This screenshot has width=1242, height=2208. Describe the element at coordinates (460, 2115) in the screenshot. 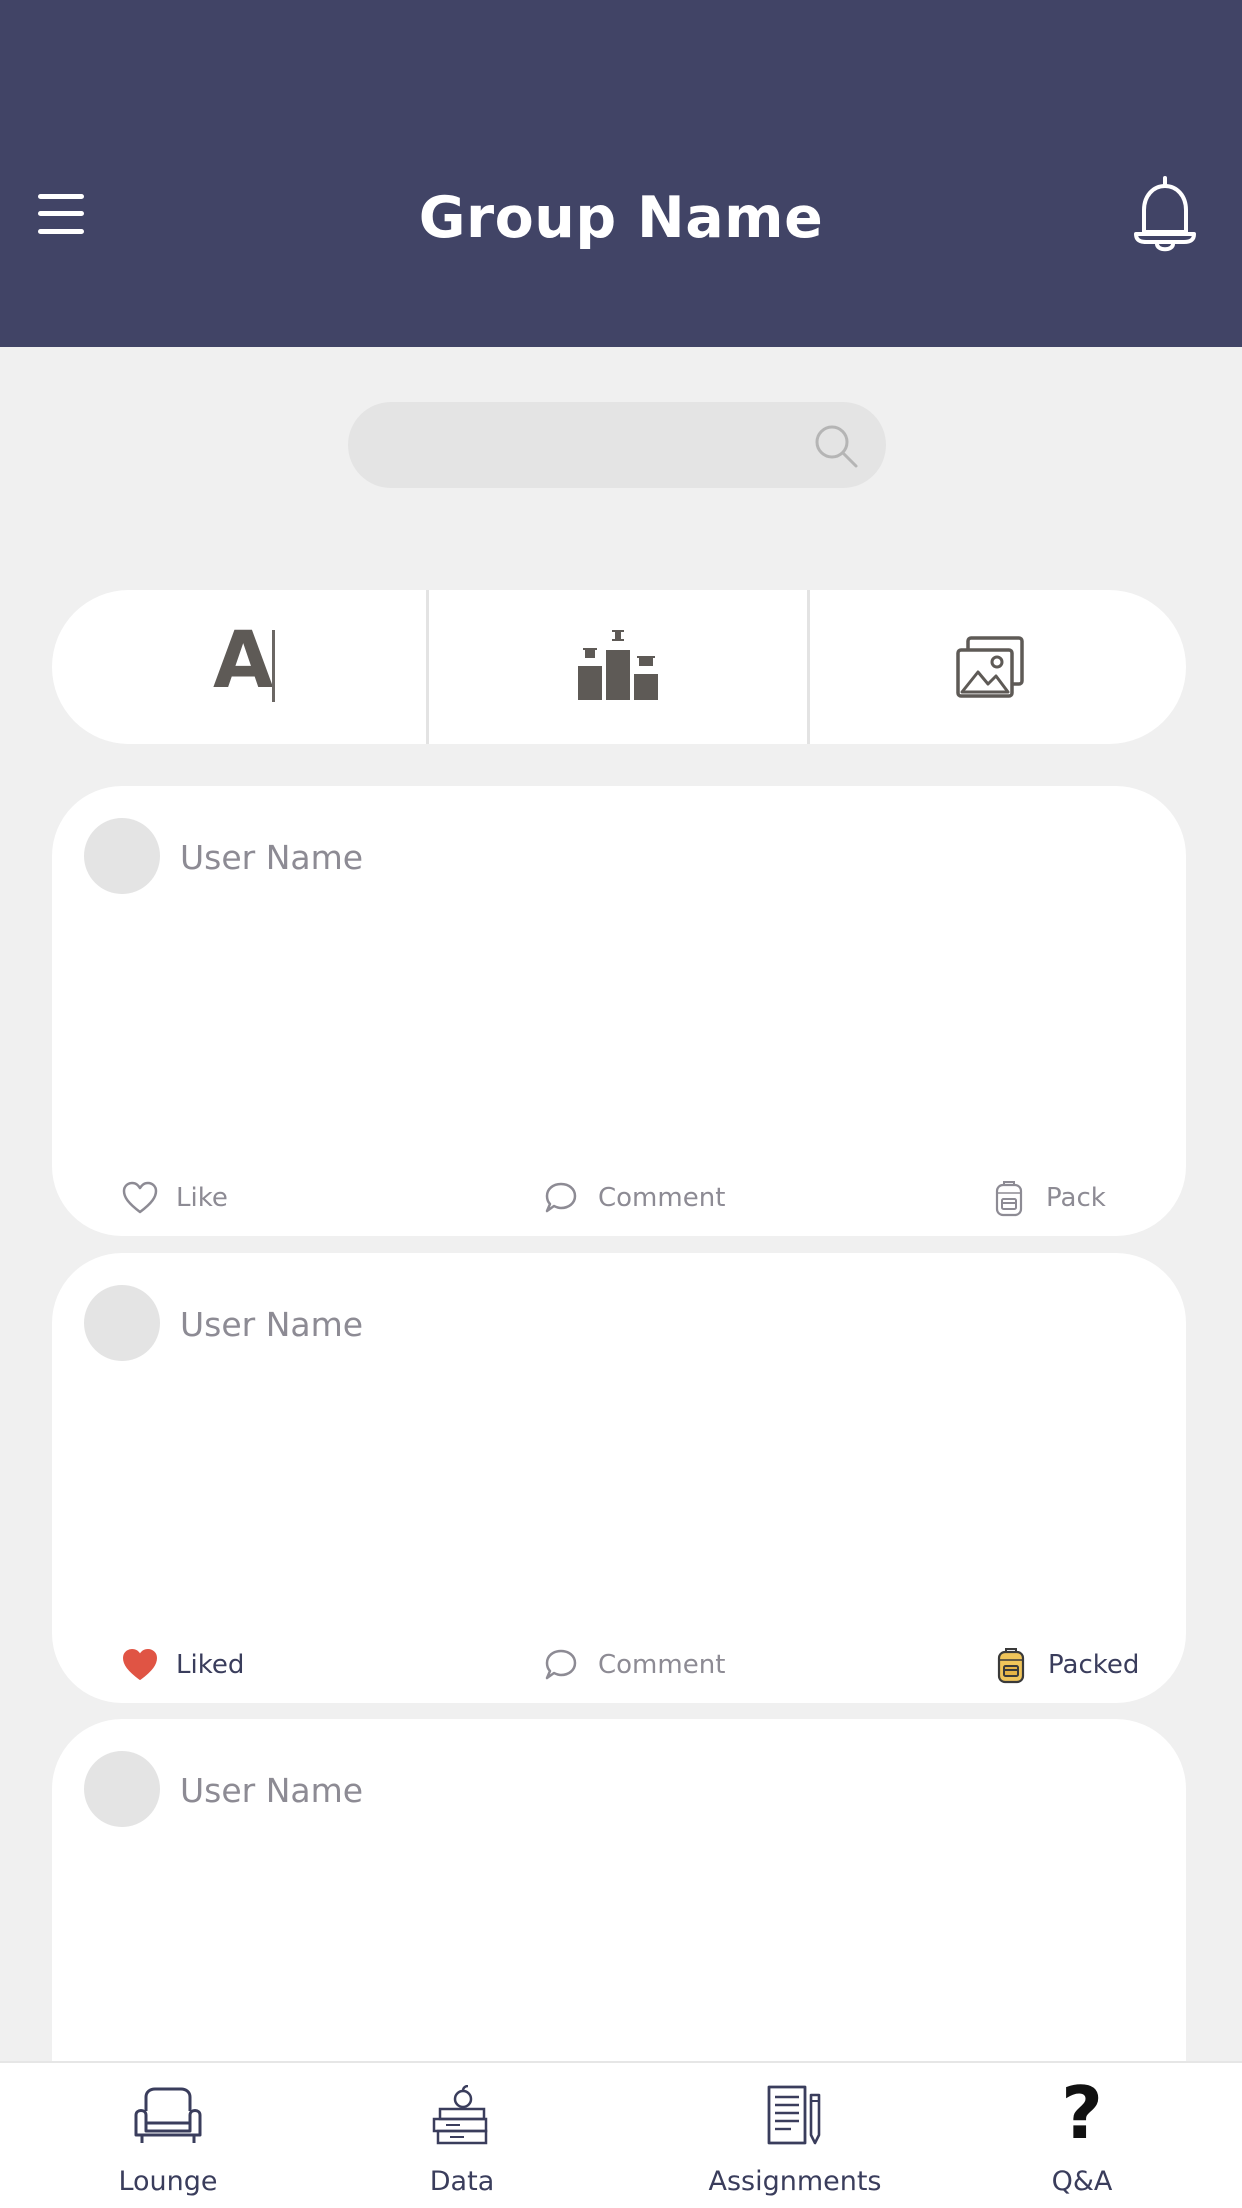

I see `books-apple-icon` at that location.